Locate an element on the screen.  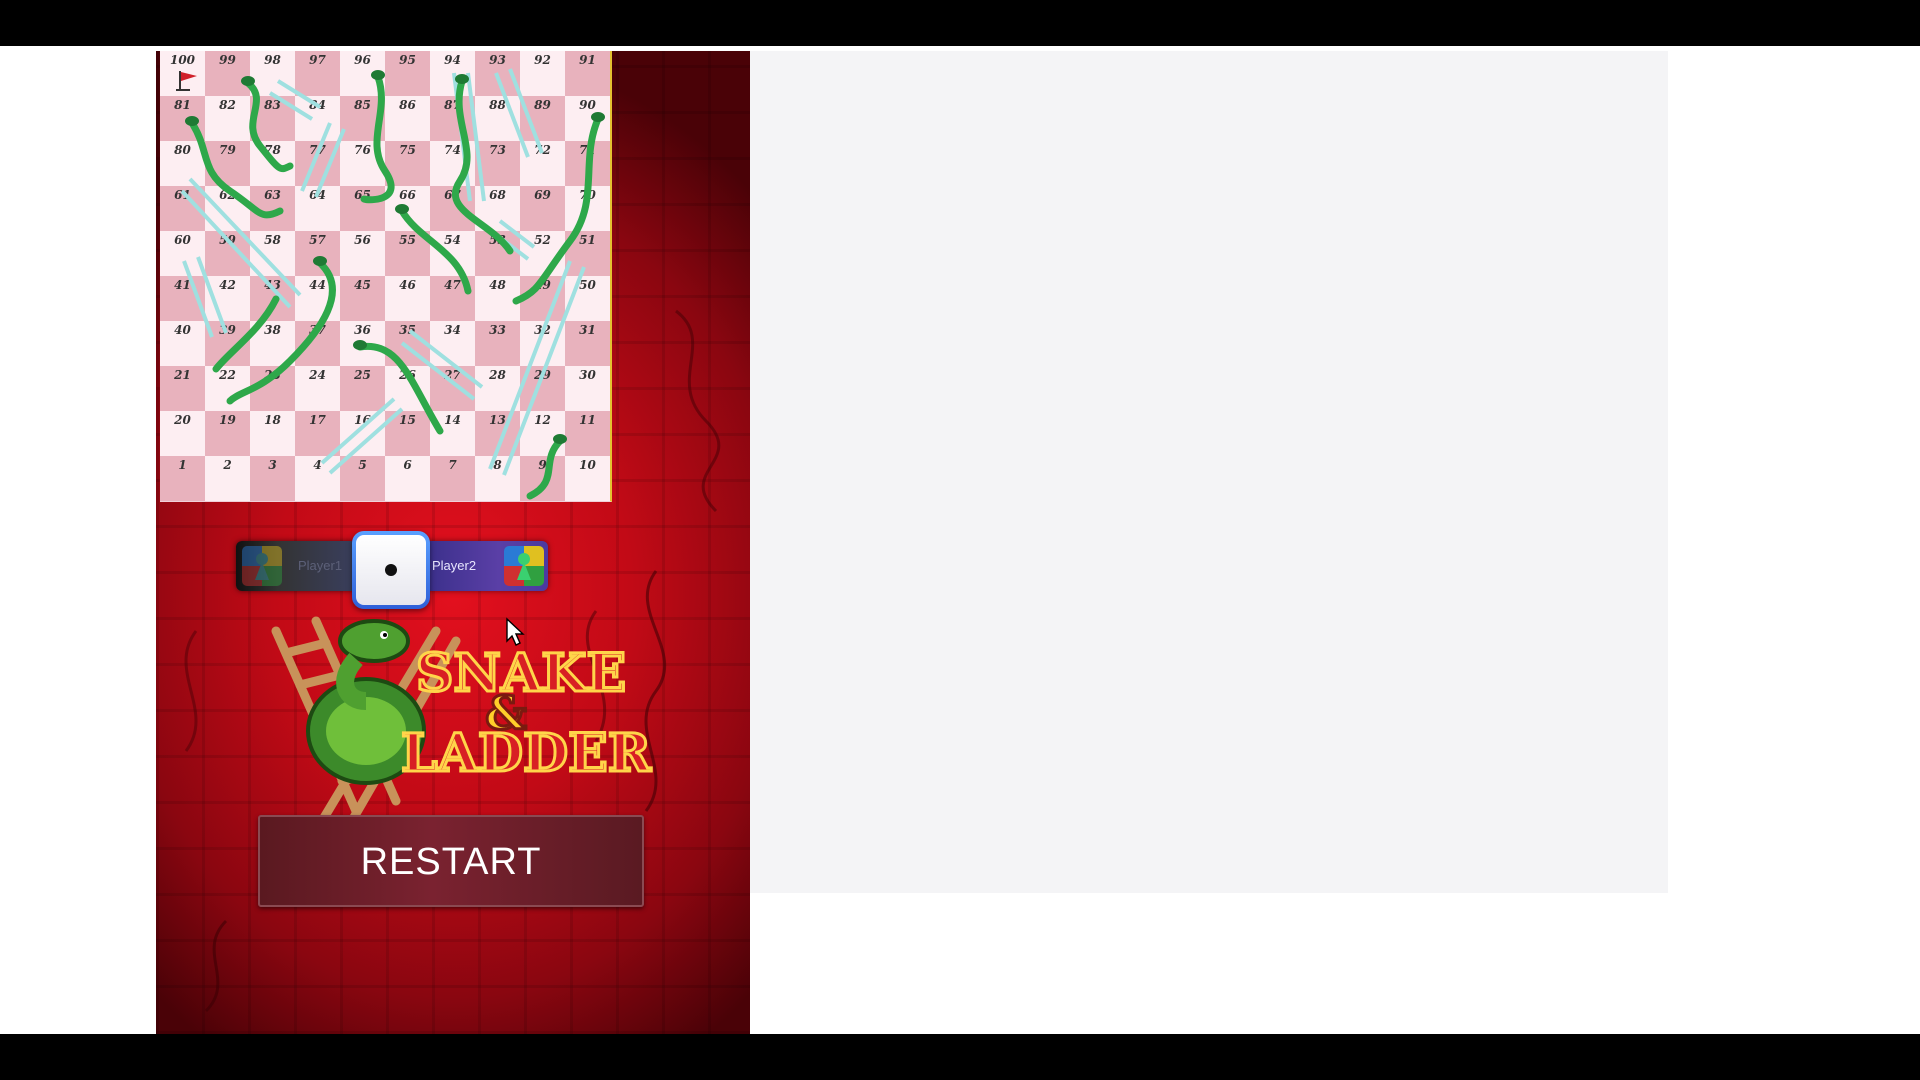
letterbox-top is located at coordinates (960, 23).